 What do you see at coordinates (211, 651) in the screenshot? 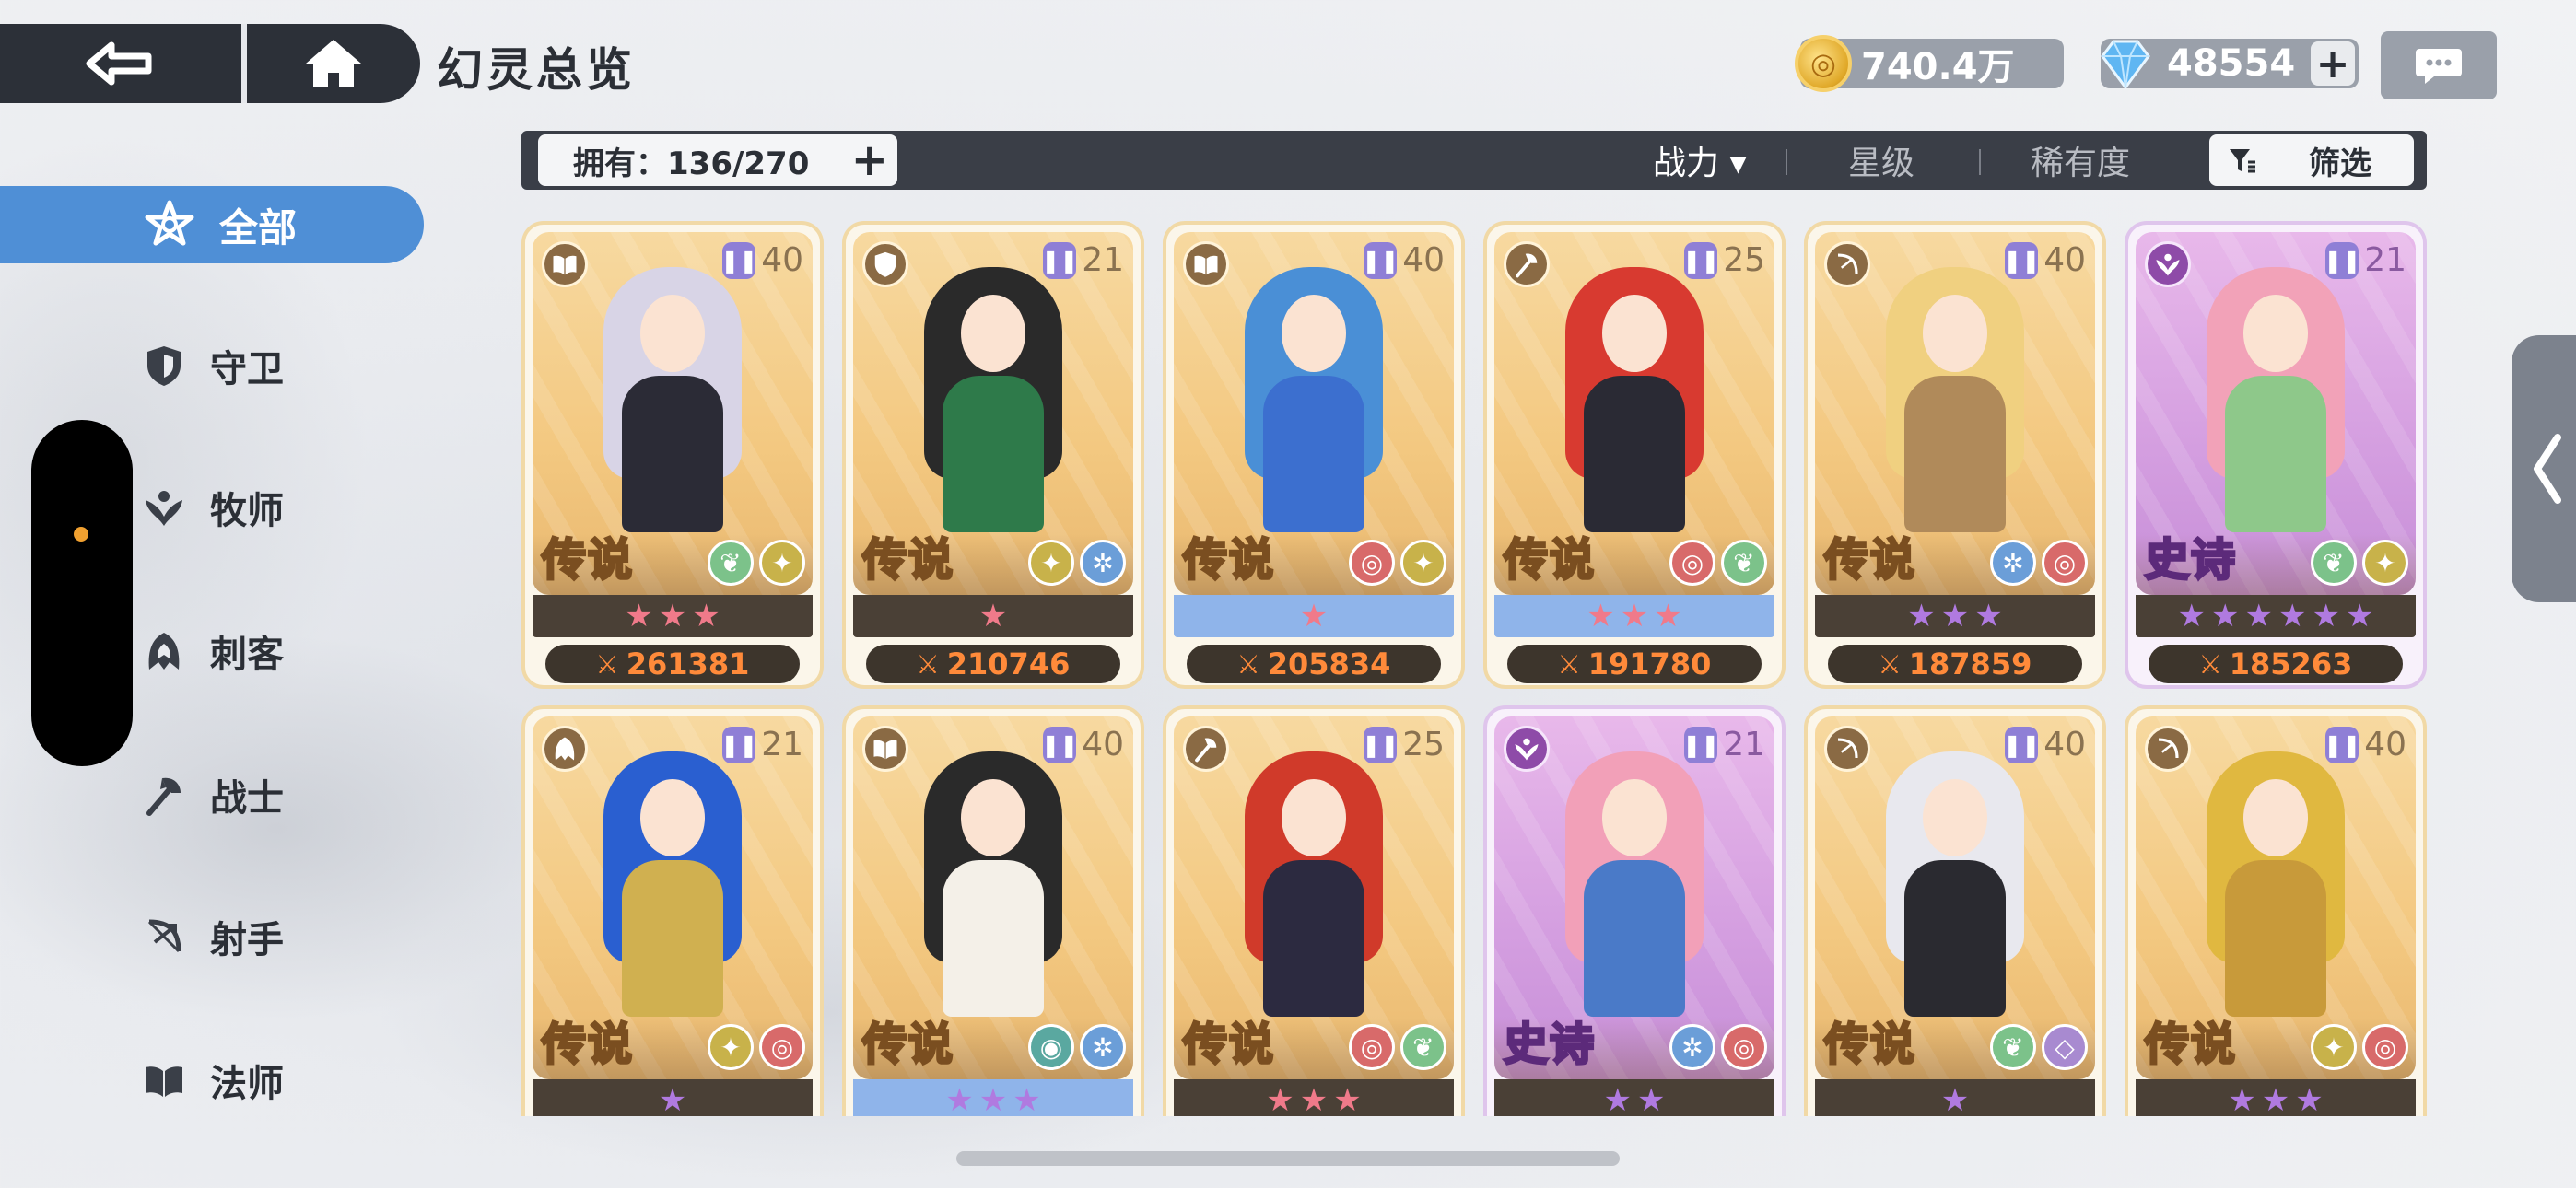
I see `sidebar-item-assassin: 刺客` at bounding box center [211, 651].